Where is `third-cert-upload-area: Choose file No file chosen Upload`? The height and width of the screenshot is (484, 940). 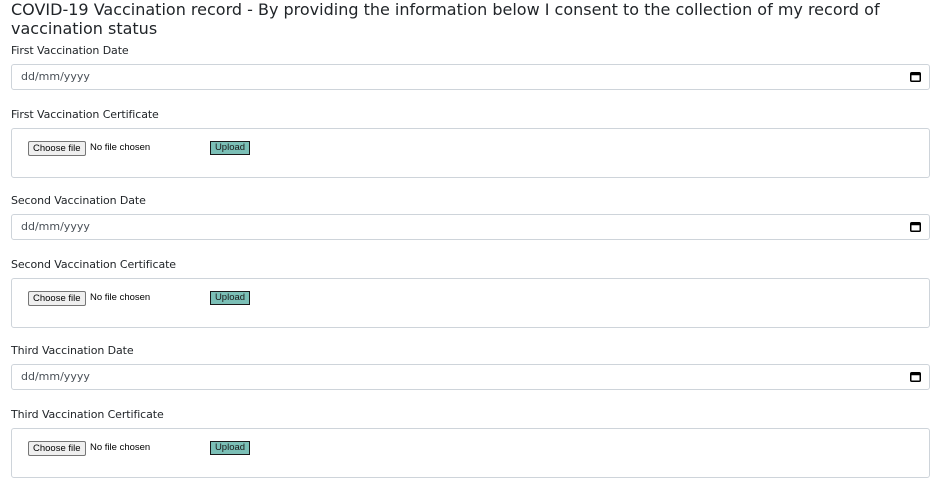 third-cert-upload-area: Choose file No file chosen Upload is located at coordinates (470, 453).